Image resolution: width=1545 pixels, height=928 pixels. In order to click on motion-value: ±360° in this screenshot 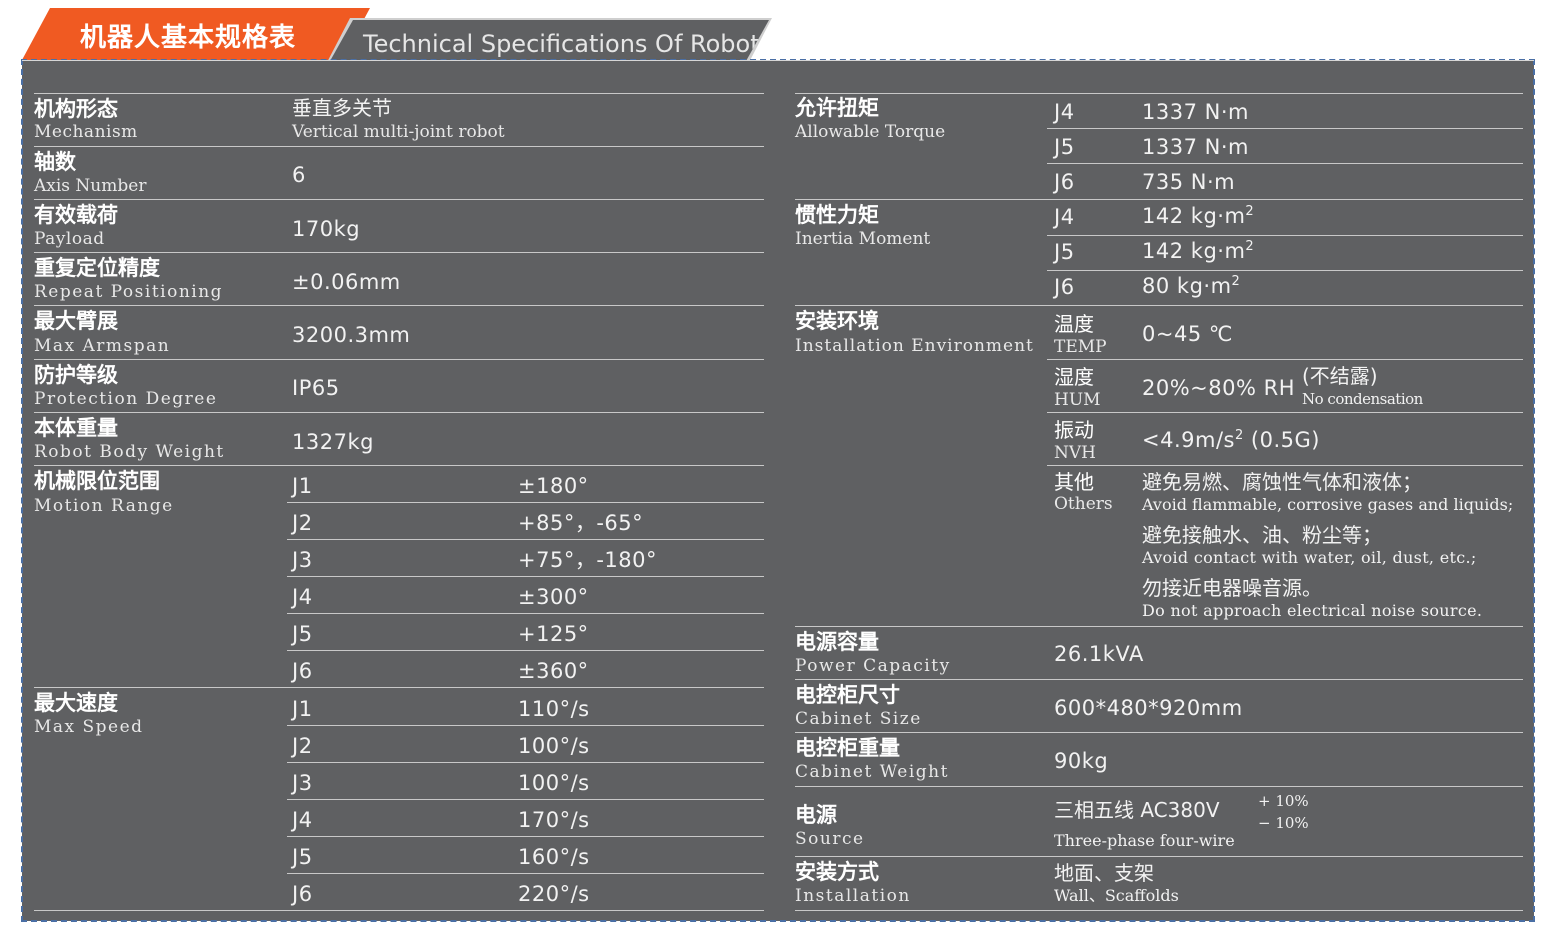, I will do `click(553, 671)`.